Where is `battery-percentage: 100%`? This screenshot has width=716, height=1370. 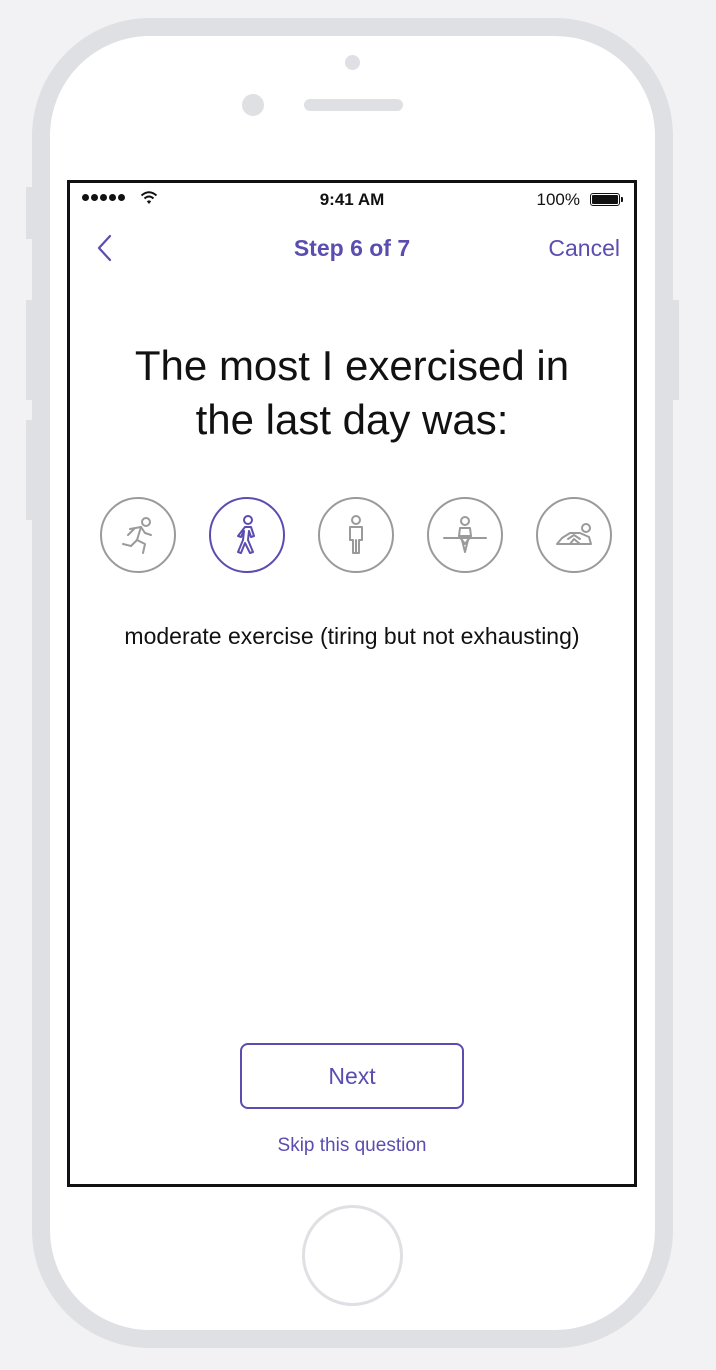 battery-percentage: 100% is located at coordinates (558, 199).